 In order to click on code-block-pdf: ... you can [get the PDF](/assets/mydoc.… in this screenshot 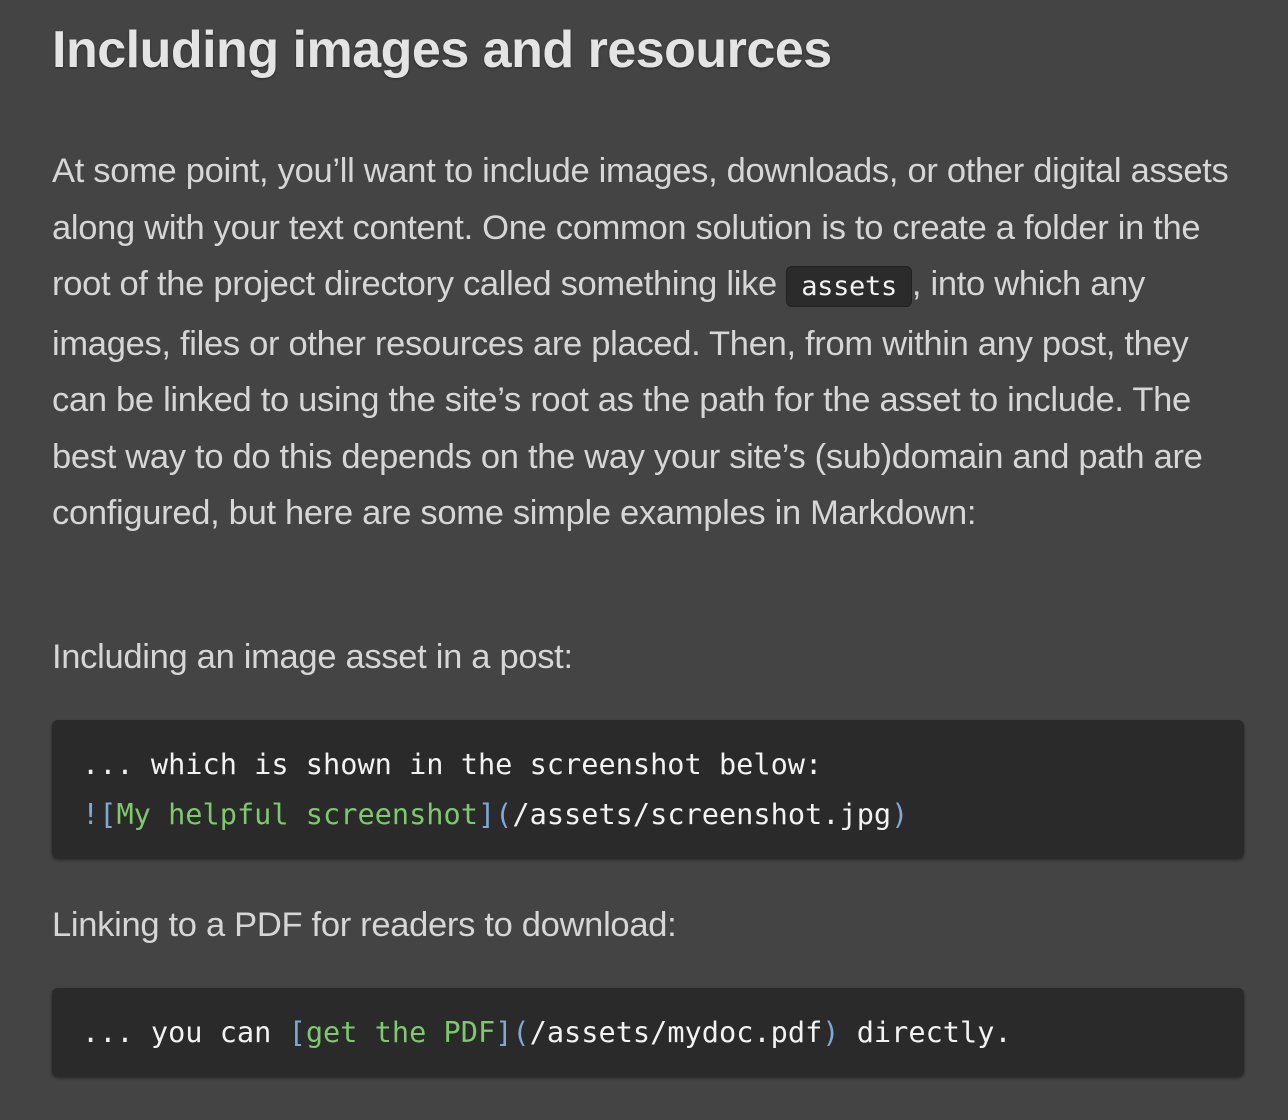, I will do `click(648, 1032)`.